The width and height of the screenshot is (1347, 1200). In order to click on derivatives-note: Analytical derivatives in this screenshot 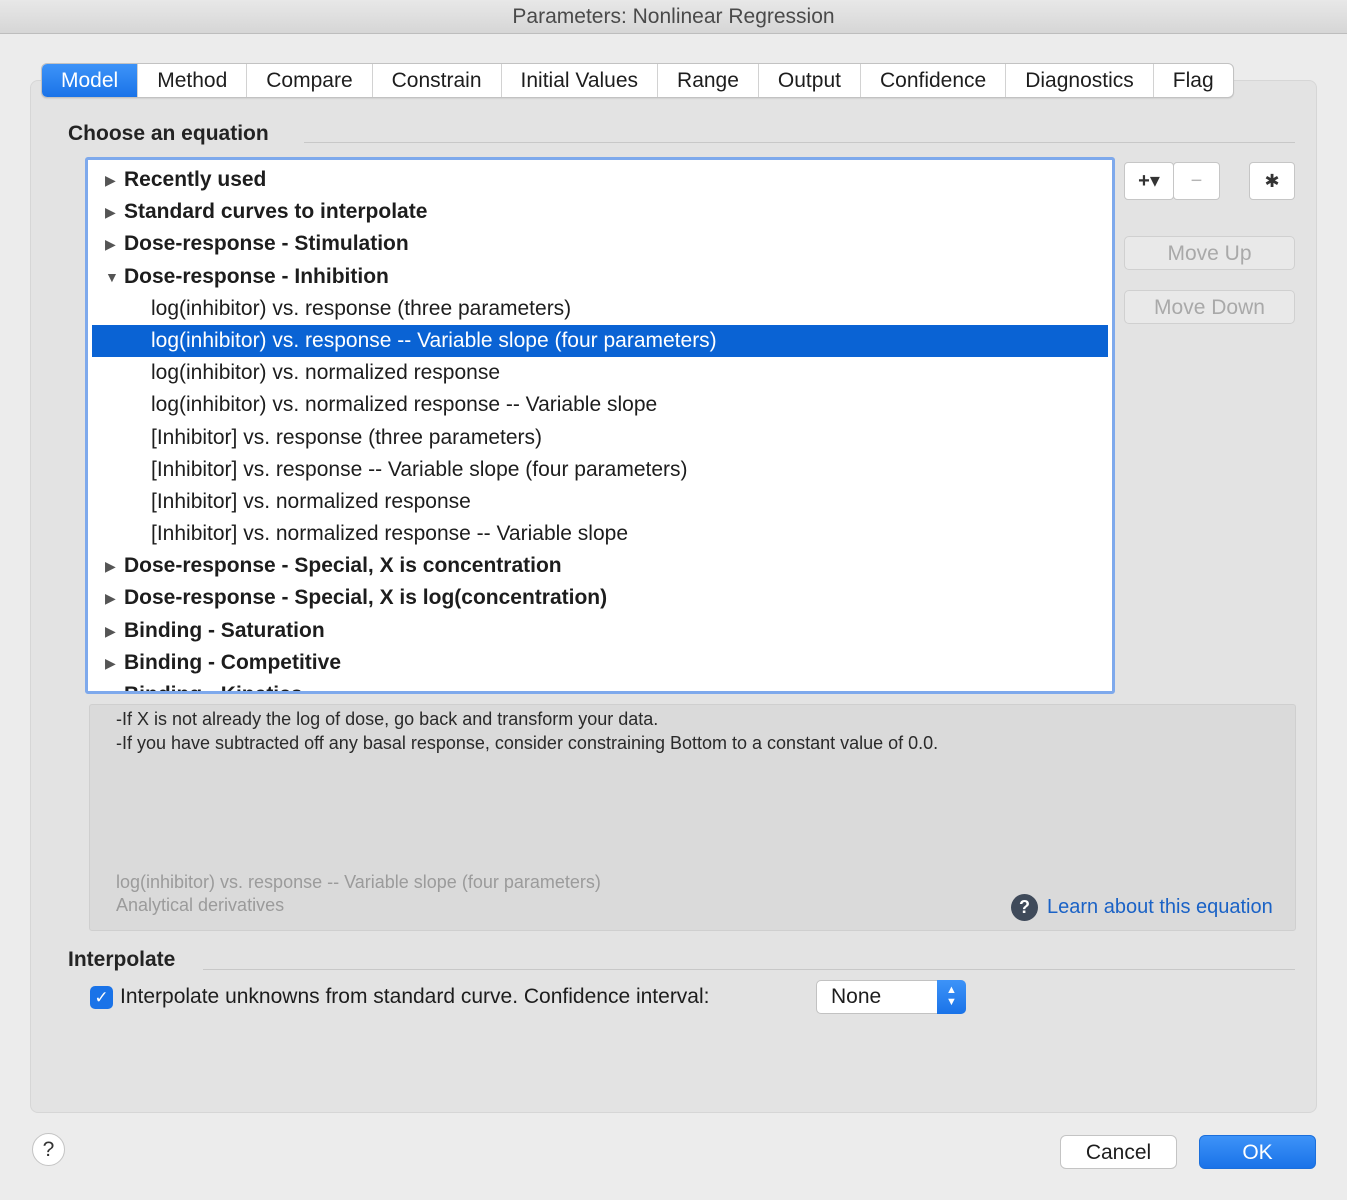, I will do `click(200, 905)`.